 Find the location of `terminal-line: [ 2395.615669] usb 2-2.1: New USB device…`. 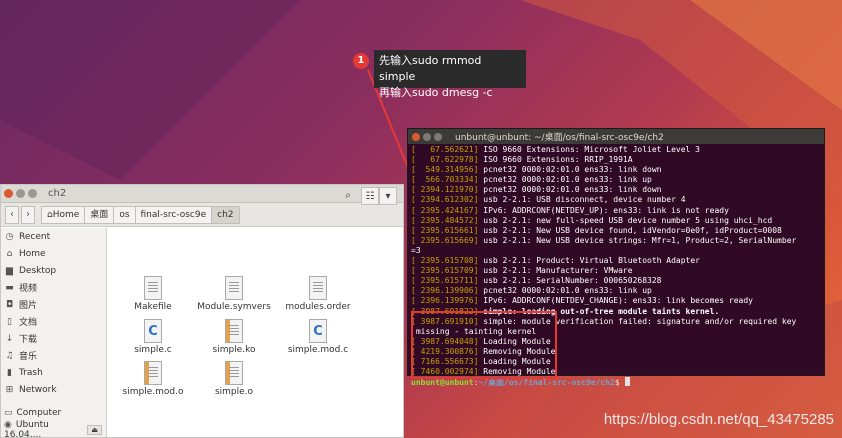

terminal-line: [ 2395.615669] usb 2-2.1: New USB device… is located at coordinates (616, 241).